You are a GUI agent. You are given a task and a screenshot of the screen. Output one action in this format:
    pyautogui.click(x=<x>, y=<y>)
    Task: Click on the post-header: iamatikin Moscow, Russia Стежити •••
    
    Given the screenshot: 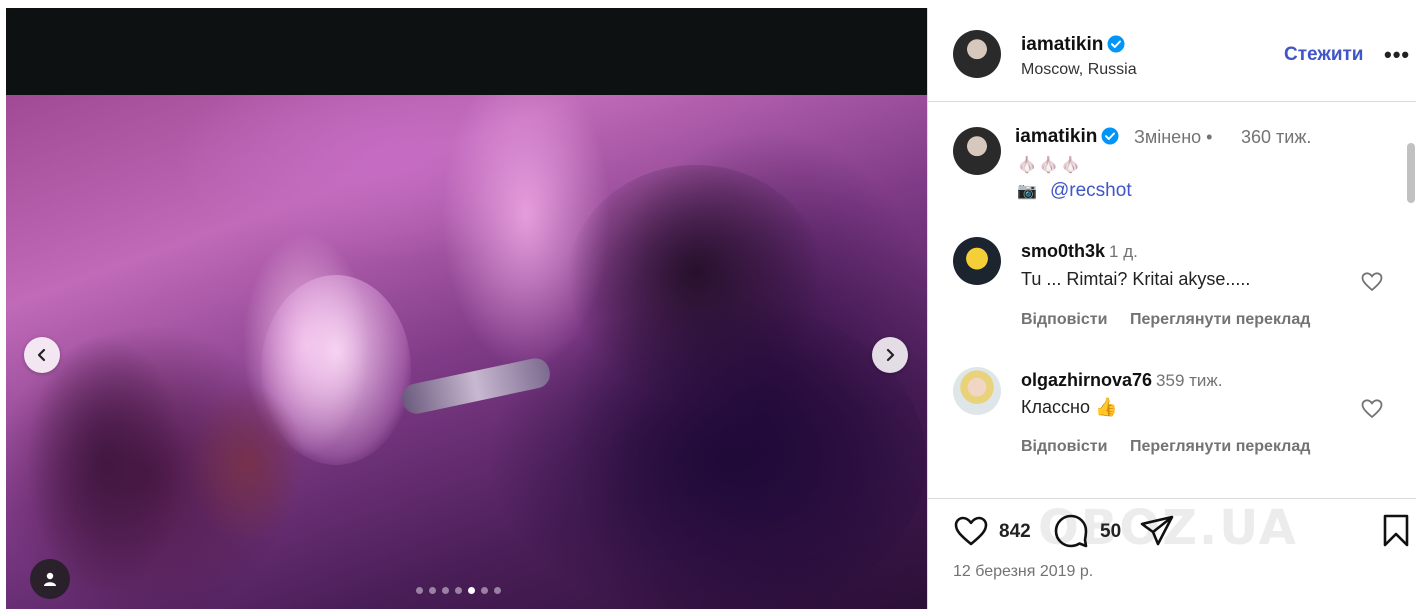 What is the action you would take?
    pyautogui.click(x=1172, y=55)
    